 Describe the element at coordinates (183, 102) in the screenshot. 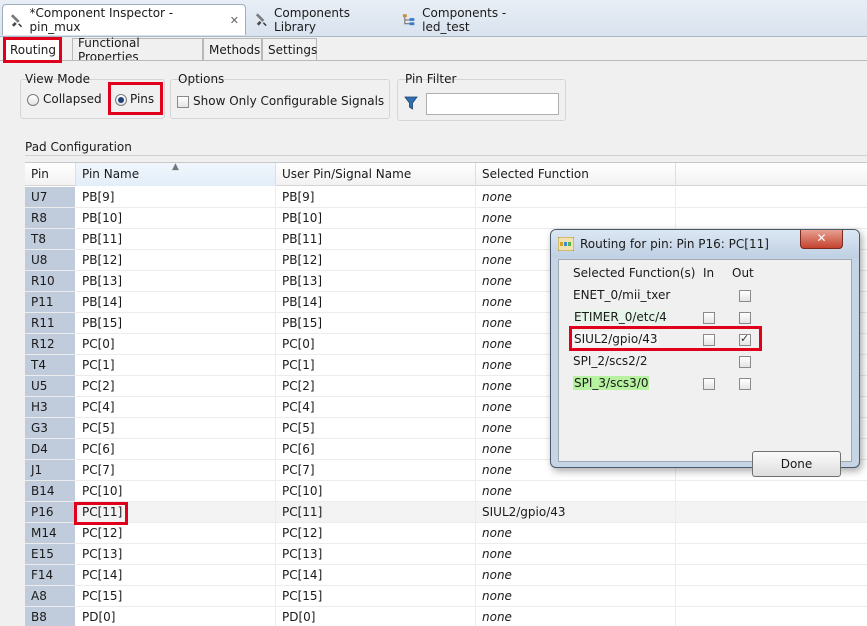

I see `show-only-configurable-checkbox` at that location.